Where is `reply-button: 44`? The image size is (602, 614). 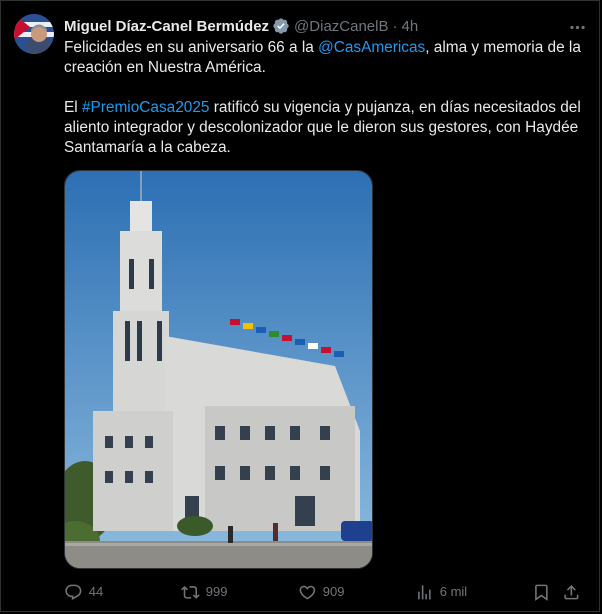
reply-button: 44 is located at coordinates (83, 592).